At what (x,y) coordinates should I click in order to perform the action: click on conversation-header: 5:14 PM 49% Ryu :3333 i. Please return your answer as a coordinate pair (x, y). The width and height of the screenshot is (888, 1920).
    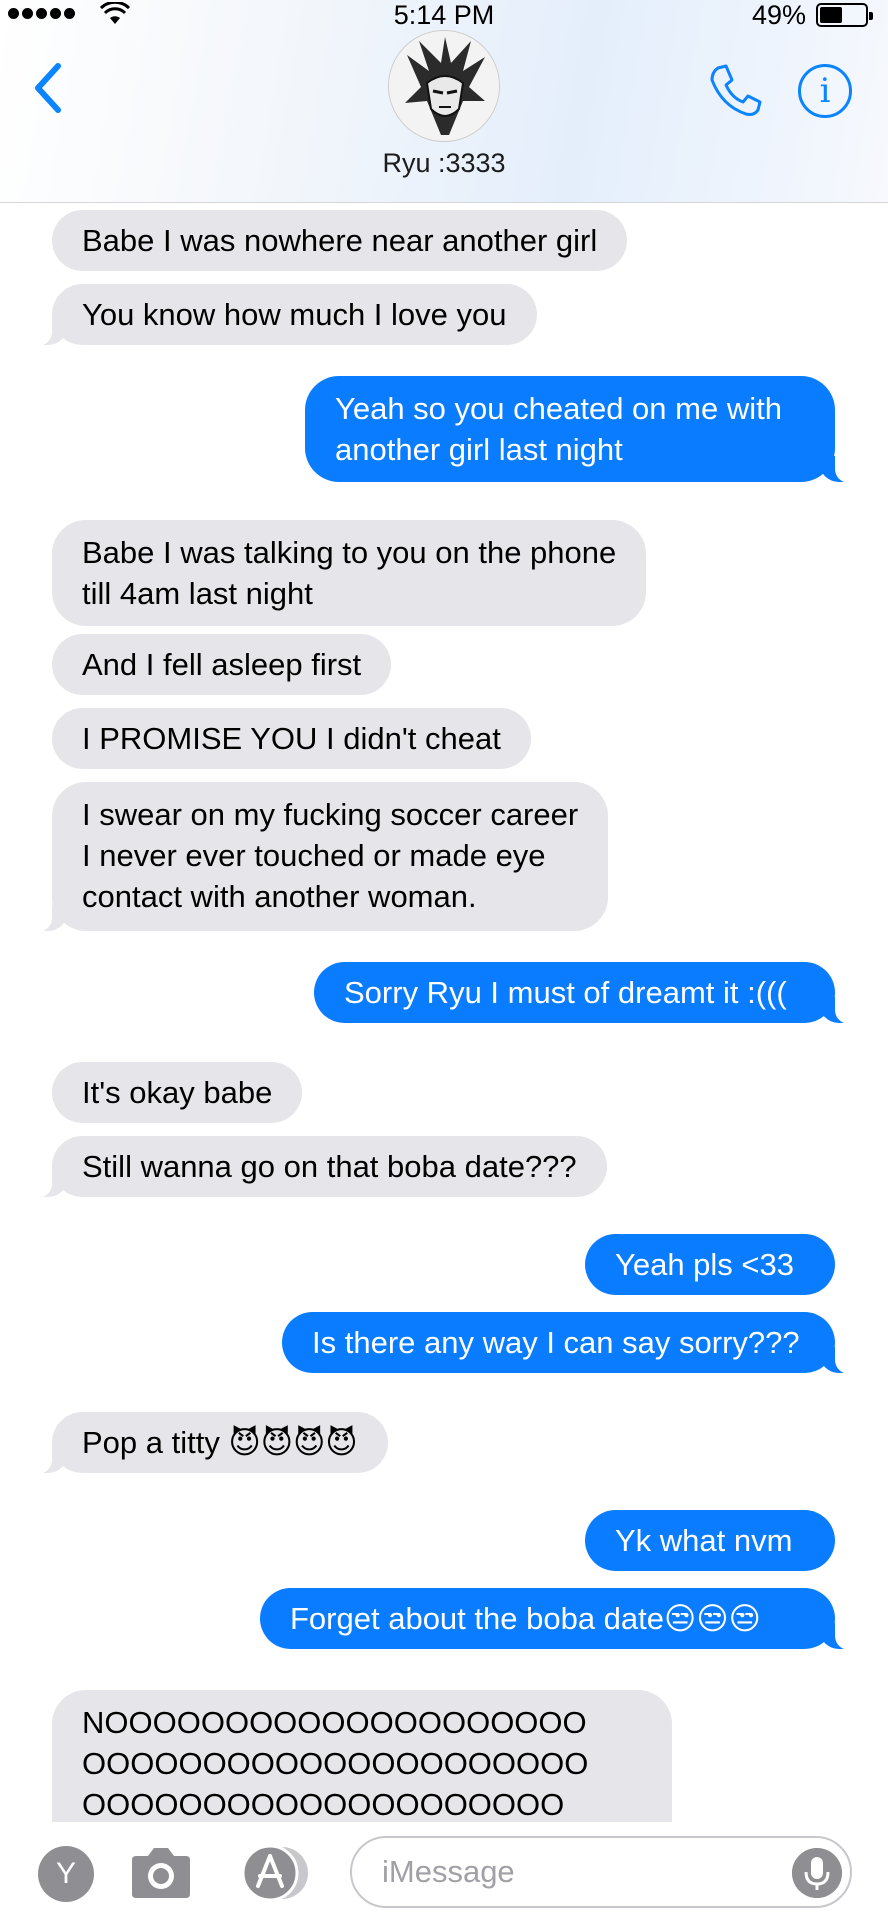
    Looking at the image, I should click on (444, 101).